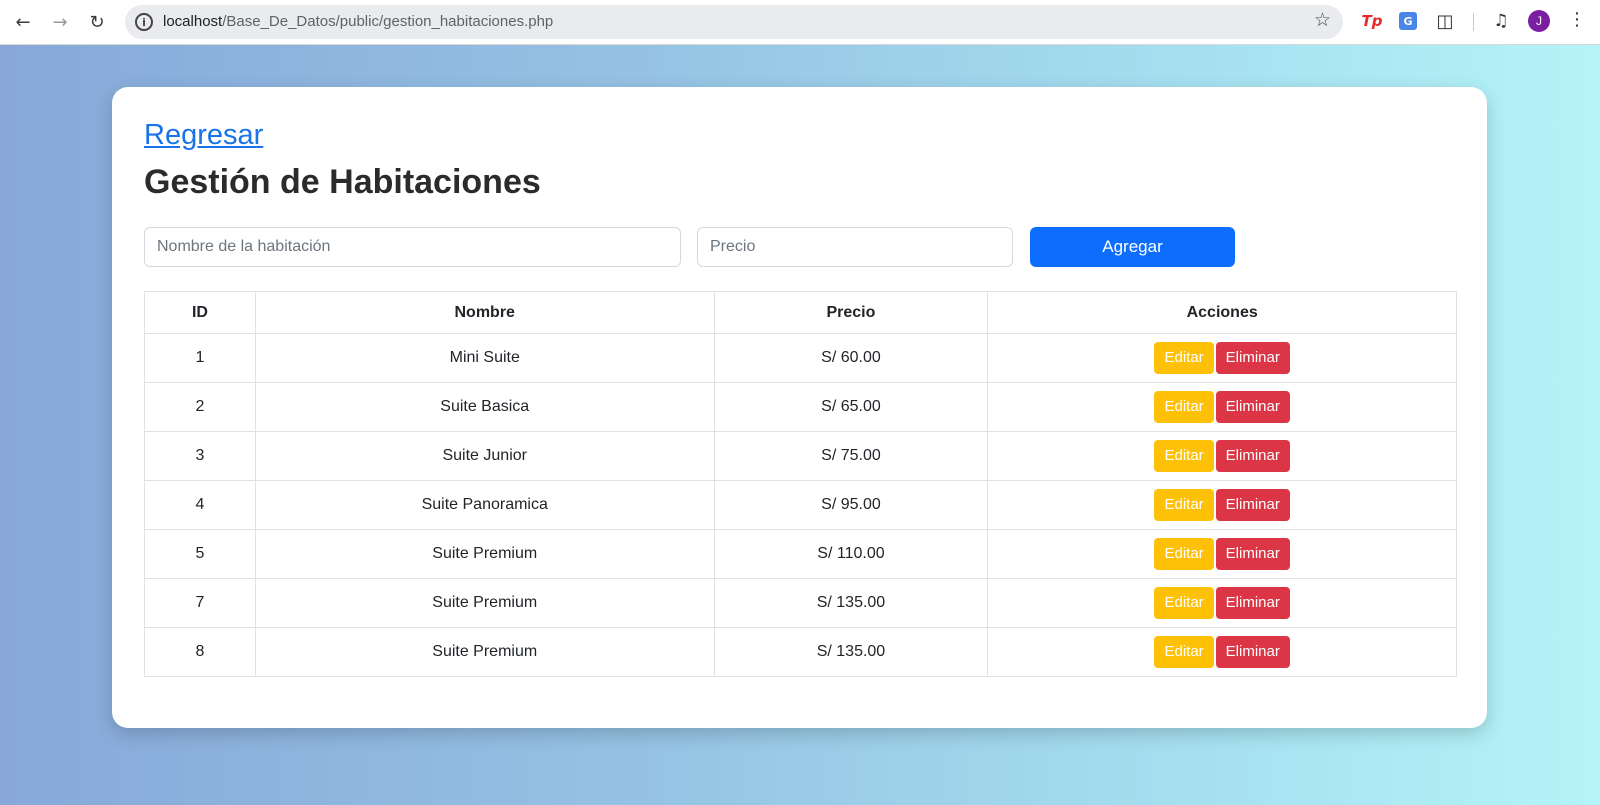  Describe the element at coordinates (484, 312) in the screenshot. I see `header-name: Nombre` at that location.